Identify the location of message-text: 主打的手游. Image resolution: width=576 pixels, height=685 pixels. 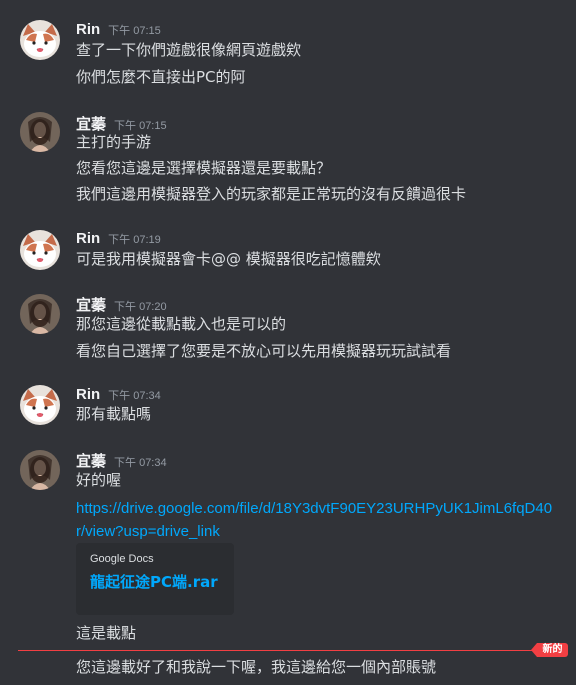
(114, 142).